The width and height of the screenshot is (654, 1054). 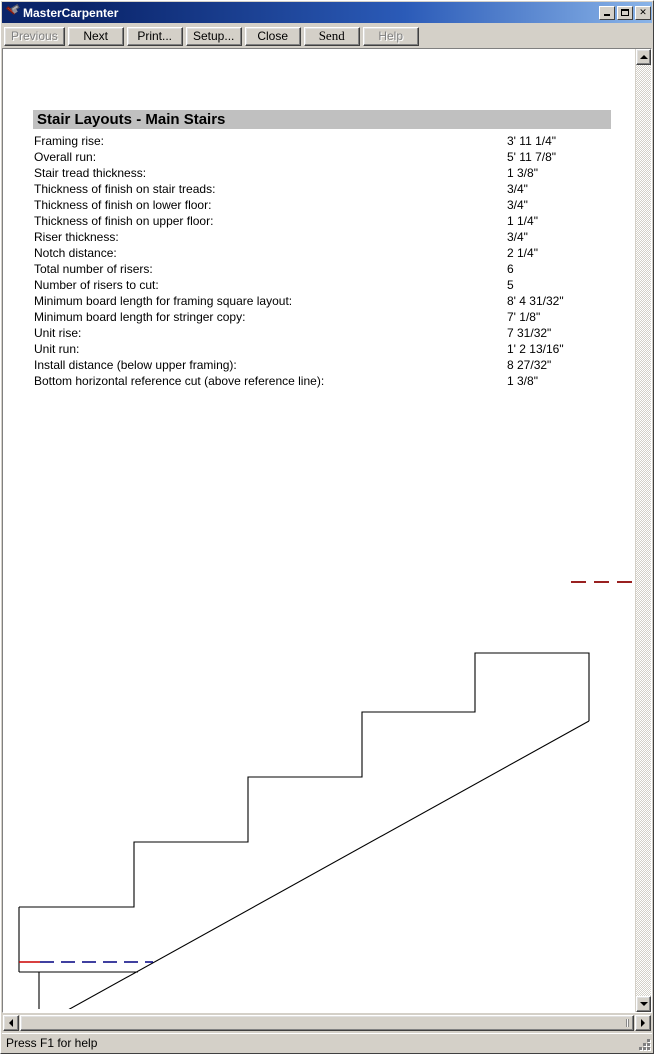 What do you see at coordinates (322, 189) in the screenshot?
I see `report-row: Thickness of finish on stair treads: 3/4"` at bounding box center [322, 189].